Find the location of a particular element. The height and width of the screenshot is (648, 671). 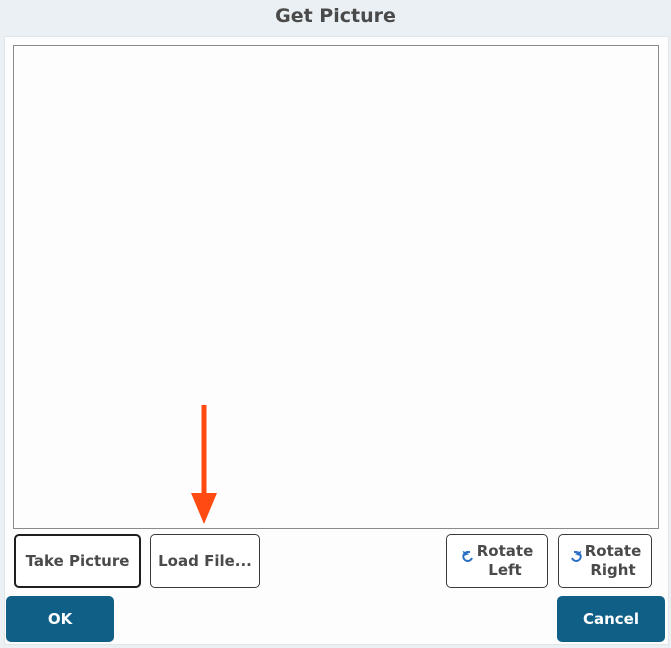

take-picture-button: Take Picture is located at coordinates (77, 561).